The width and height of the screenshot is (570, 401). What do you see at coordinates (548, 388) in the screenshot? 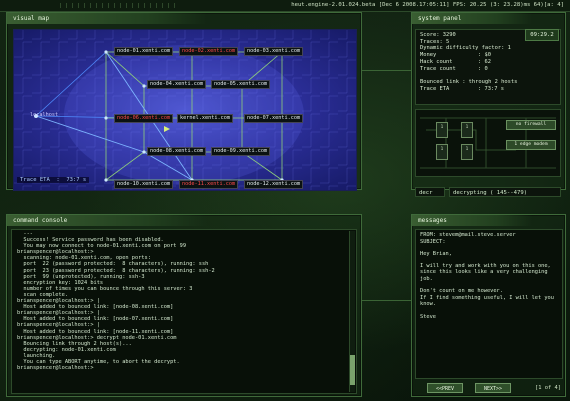
I see `message-page-indicator: [1 of 4]` at bounding box center [548, 388].